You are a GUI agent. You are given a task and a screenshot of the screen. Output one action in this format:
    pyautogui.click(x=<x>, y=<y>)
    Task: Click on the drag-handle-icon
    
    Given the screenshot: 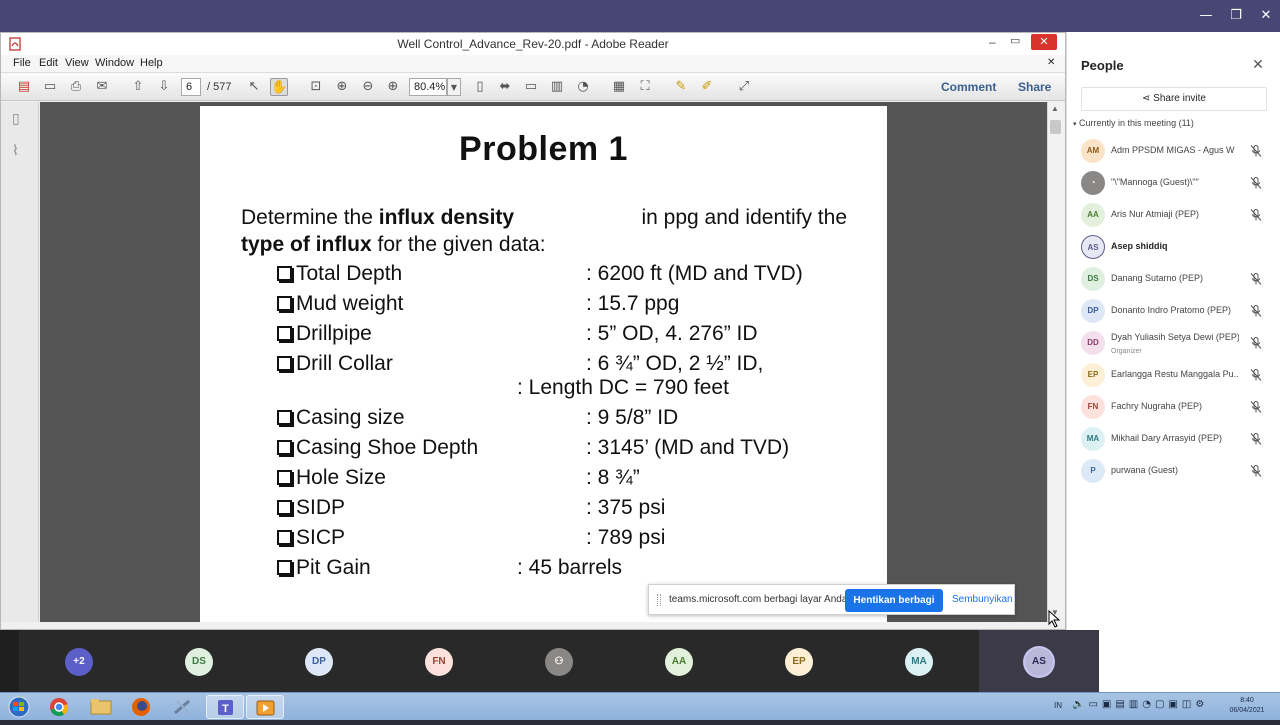 What is the action you would take?
    pyautogui.click(x=659, y=600)
    